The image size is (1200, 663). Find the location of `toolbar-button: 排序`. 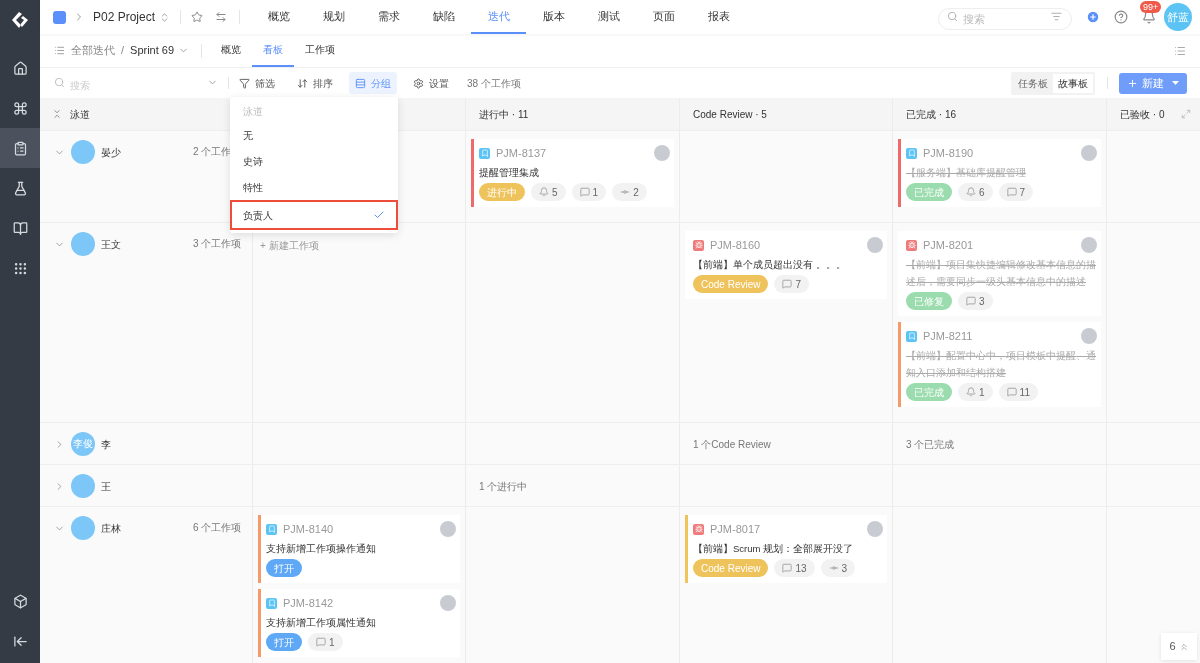

toolbar-button: 排序 is located at coordinates (315, 83).